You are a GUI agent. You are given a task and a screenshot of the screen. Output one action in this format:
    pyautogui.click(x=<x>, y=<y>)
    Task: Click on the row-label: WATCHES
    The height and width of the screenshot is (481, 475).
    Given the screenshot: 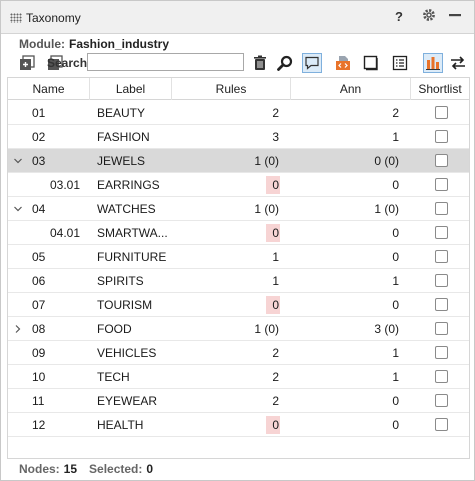 What is the action you would take?
    pyautogui.click(x=126, y=209)
    